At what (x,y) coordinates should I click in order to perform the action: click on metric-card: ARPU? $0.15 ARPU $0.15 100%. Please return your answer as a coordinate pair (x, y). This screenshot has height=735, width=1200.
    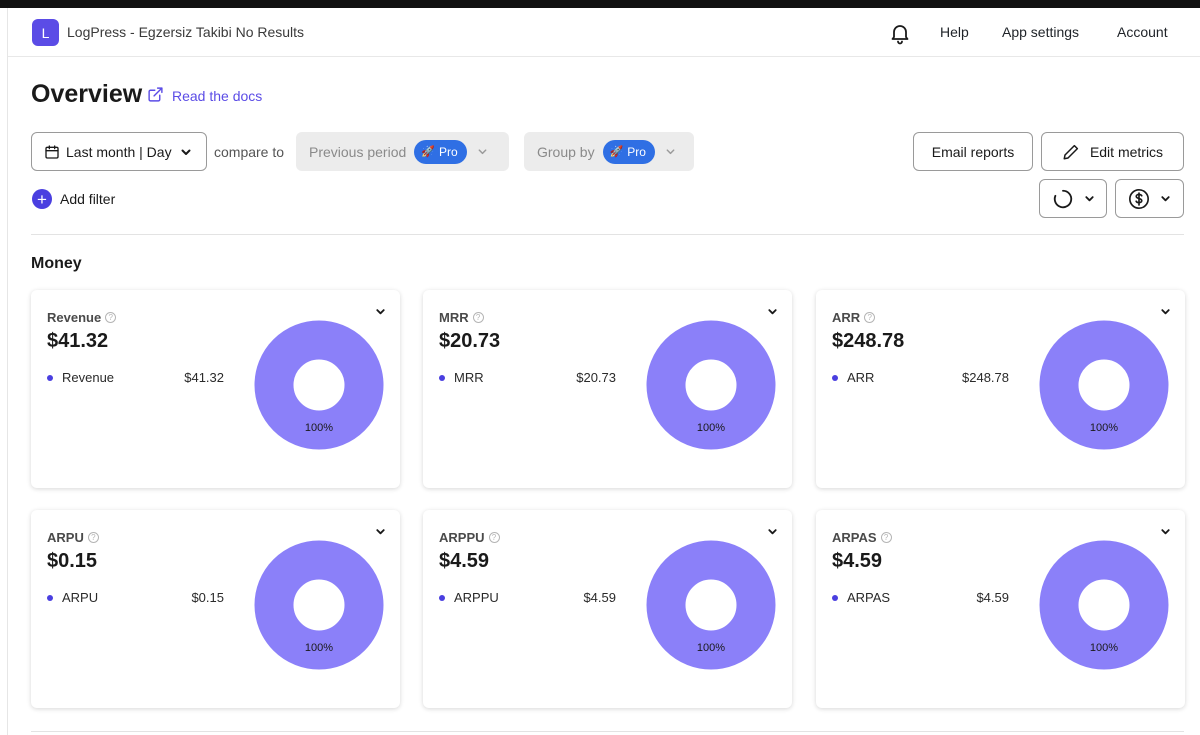
    Looking at the image, I should click on (215, 609).